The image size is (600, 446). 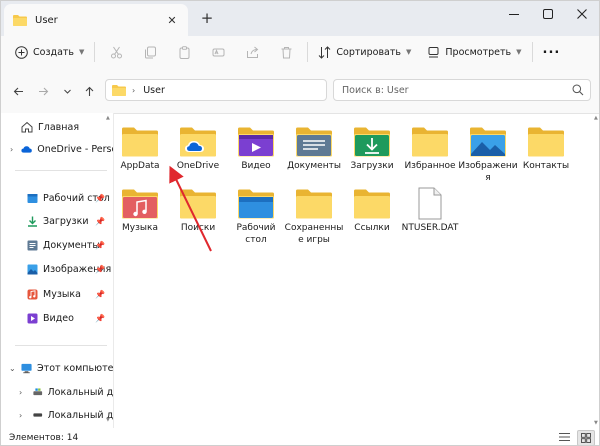 I want to click on up-button, so click(x=89, y=91).